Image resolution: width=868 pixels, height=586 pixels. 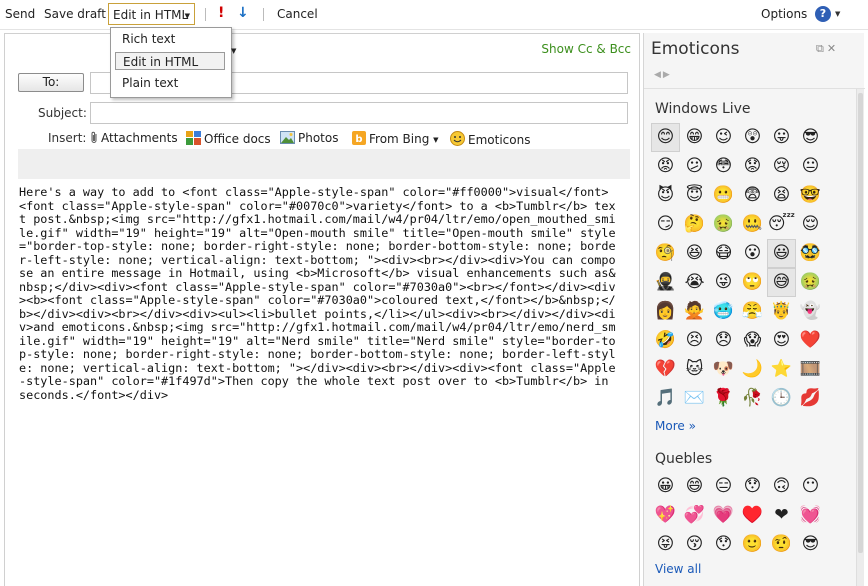 What do you see at coordinates (665, 166) in the screenshot?
I see `emoticon-icon: 😡` at bounding box center [665, 166].